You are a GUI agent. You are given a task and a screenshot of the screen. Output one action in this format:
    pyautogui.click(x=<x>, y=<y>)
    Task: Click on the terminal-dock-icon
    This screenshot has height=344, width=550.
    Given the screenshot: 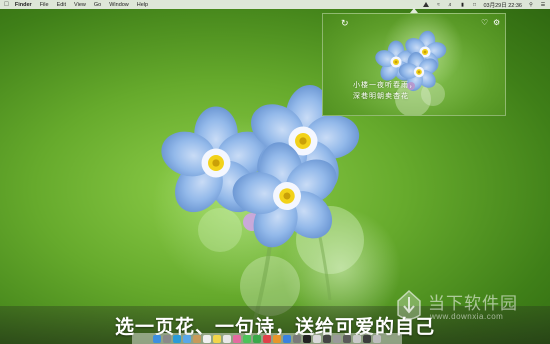 What is the action you would take?
    pyautogui.click(x=307, y=338)
    